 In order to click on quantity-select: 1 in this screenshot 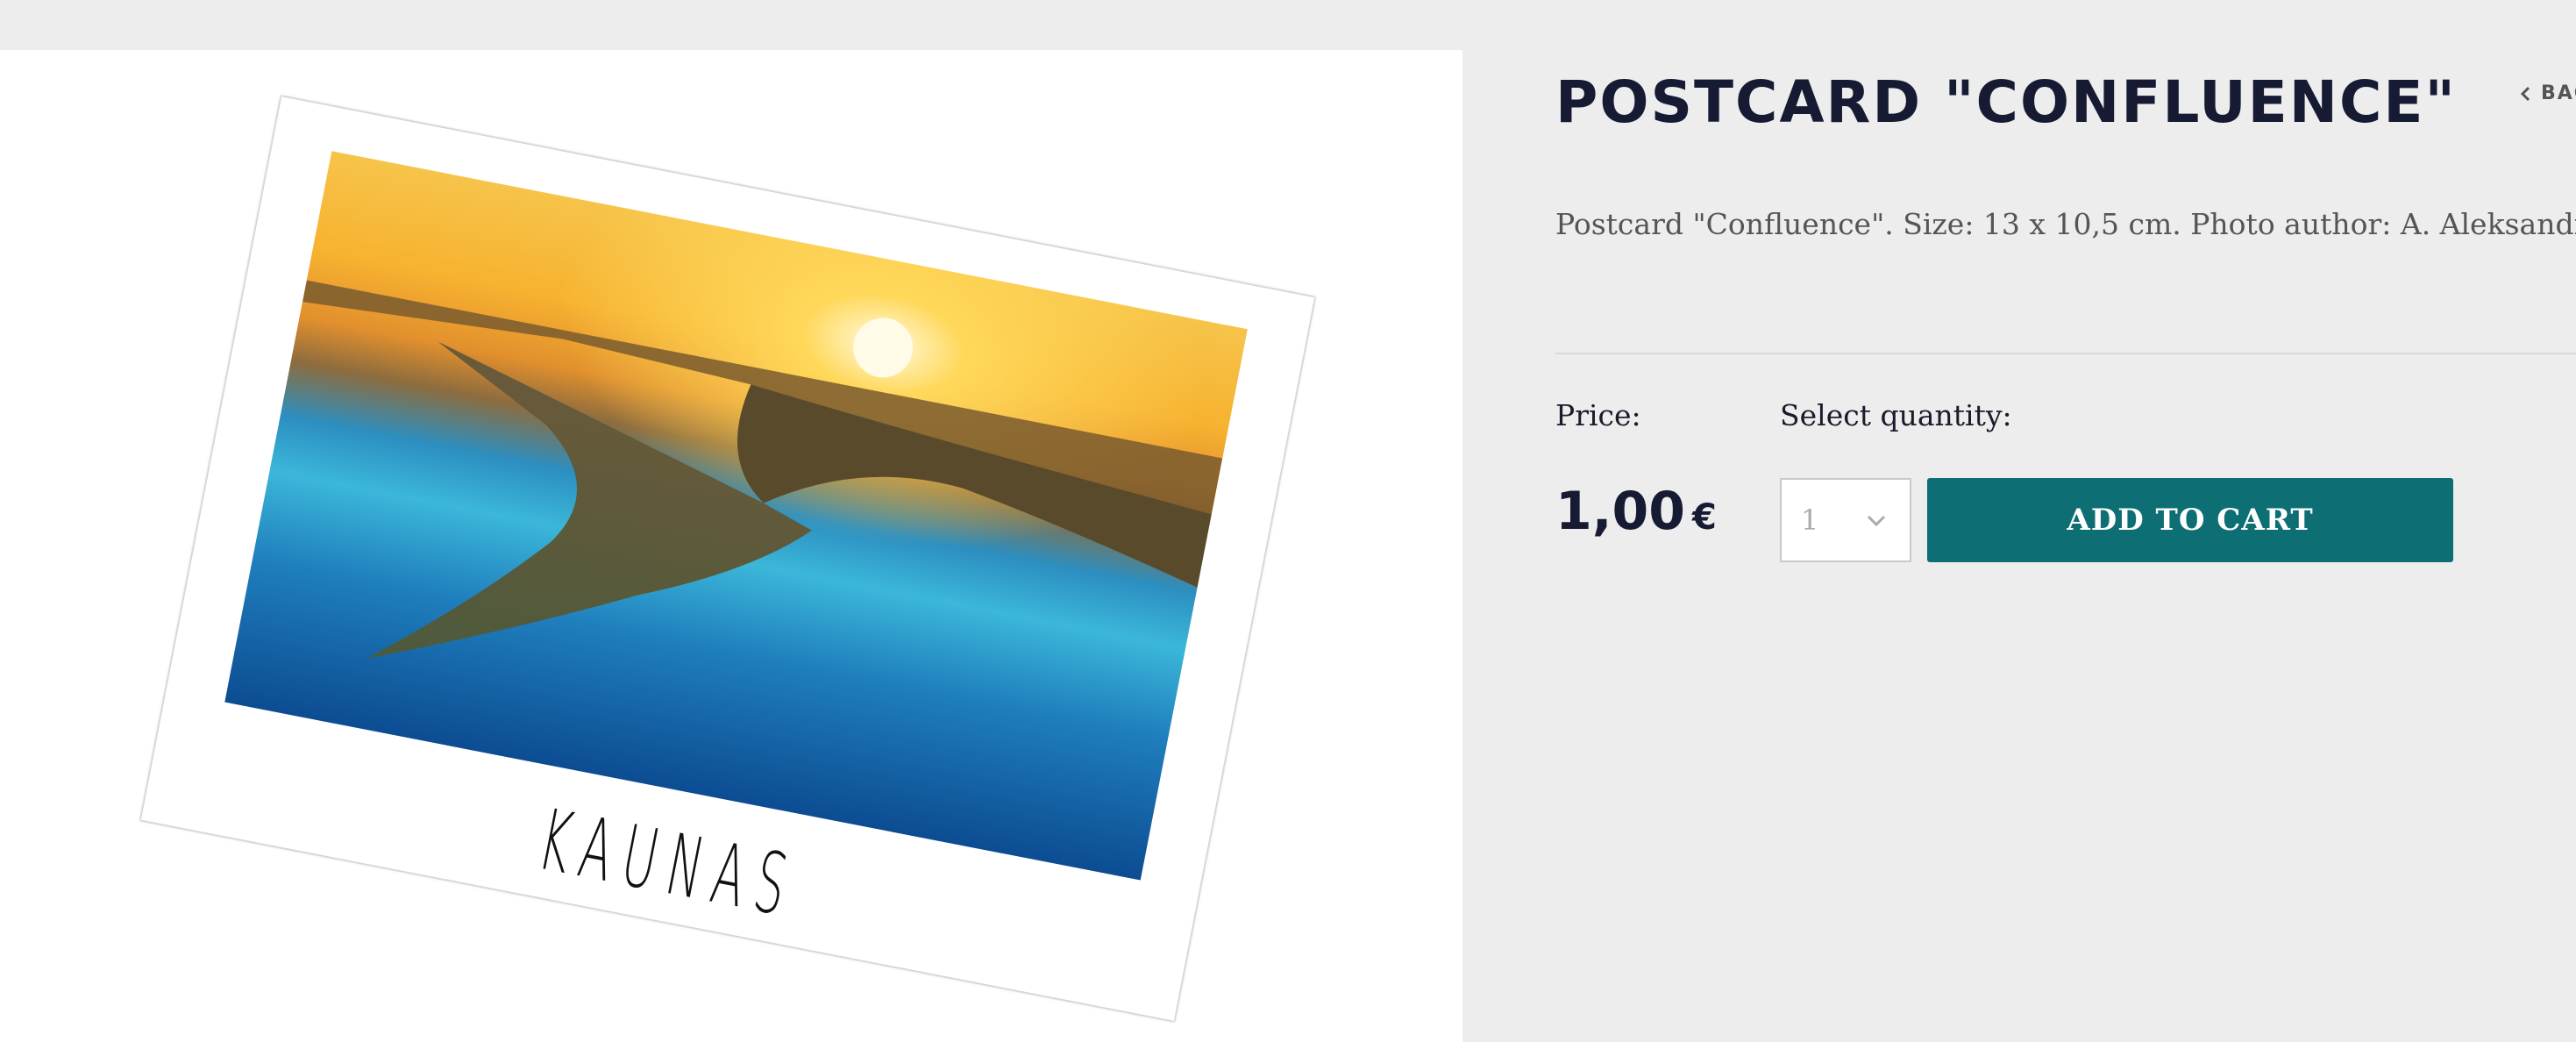, I will do `click(1845, 520)`.